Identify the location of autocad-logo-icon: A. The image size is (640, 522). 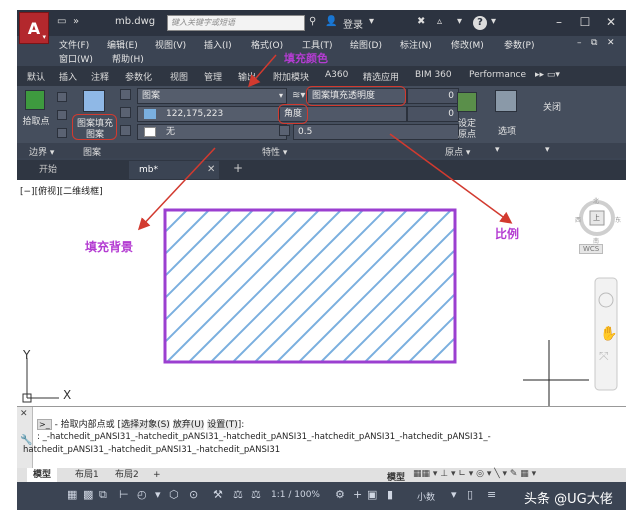
(34, 28).